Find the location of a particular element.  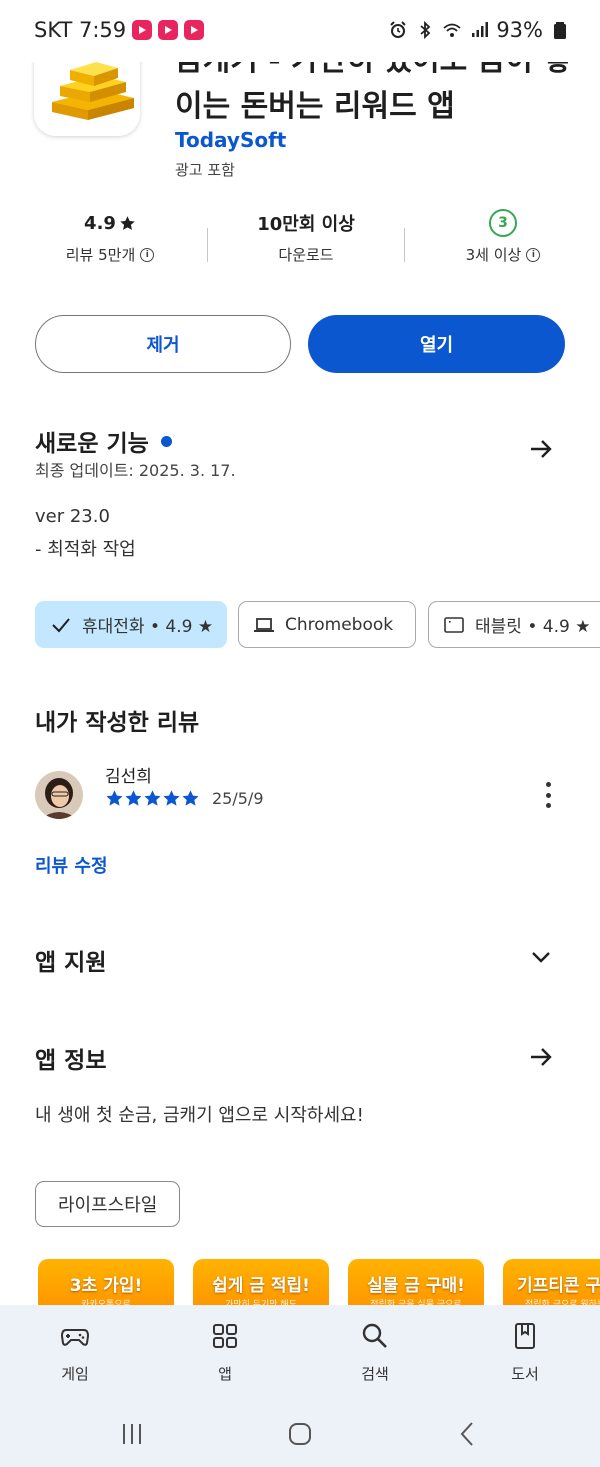

age-label: 3세 이상 is located at coordinates (493, 255).